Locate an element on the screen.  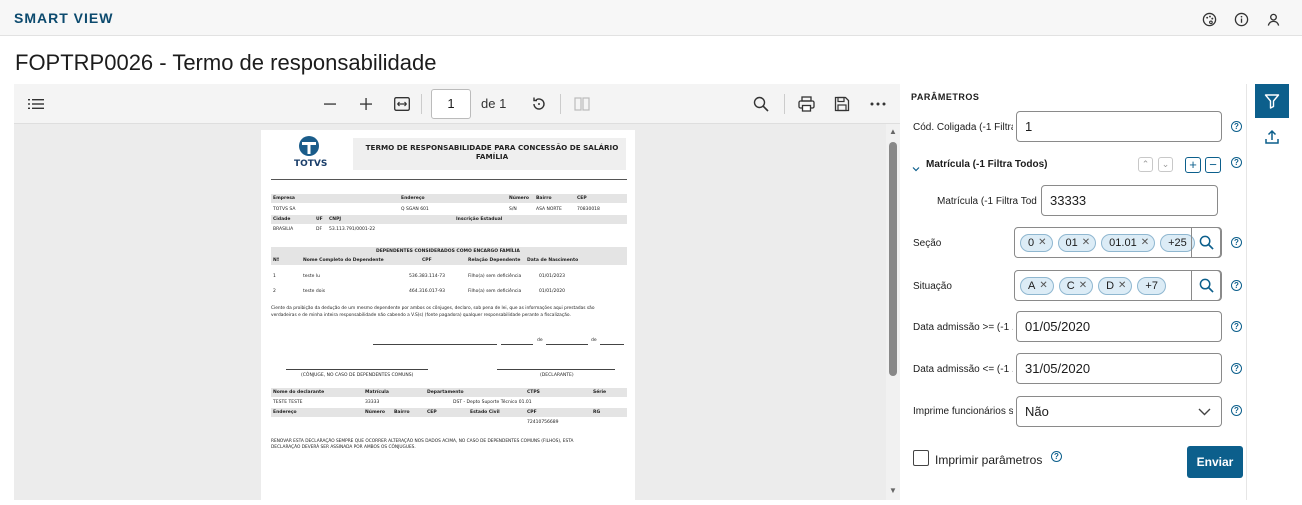
month-line is located at coordinates (567, 344).